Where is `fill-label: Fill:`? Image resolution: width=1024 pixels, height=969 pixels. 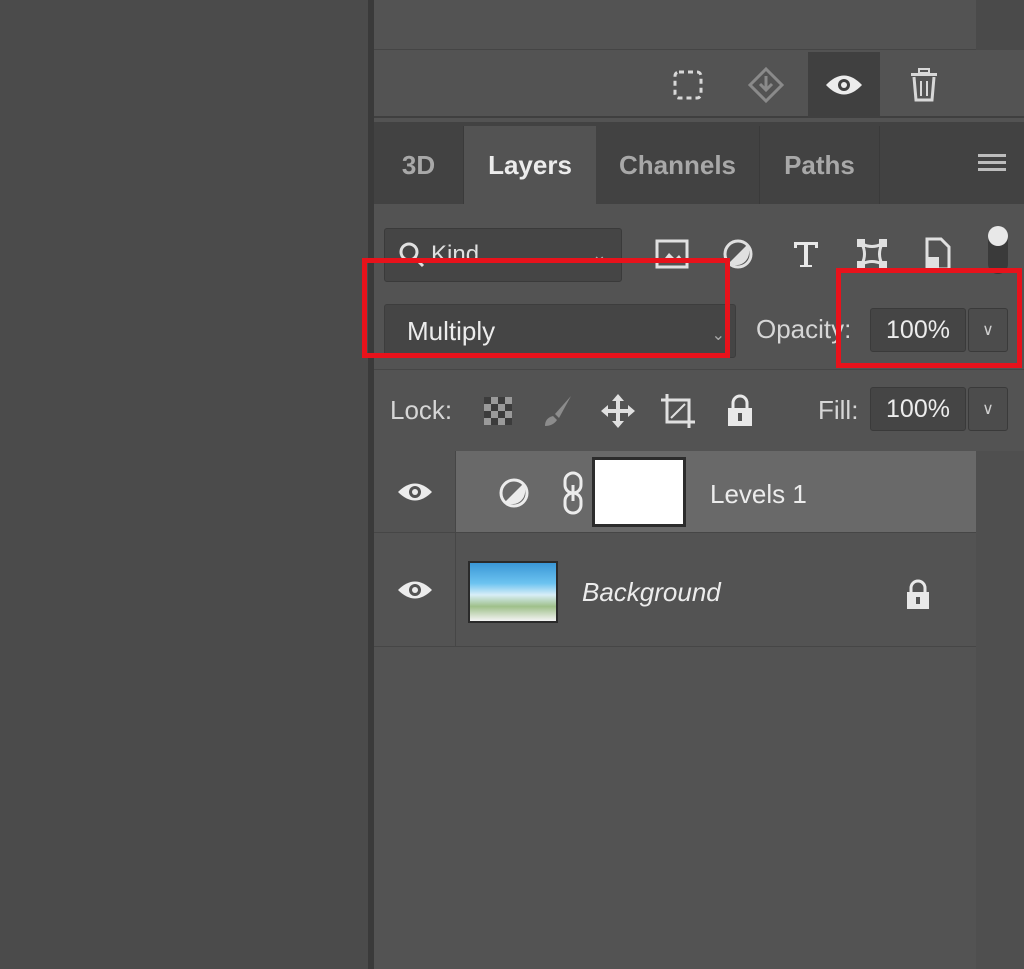 fill-label: Fill: is located at coordinates (838, 410).